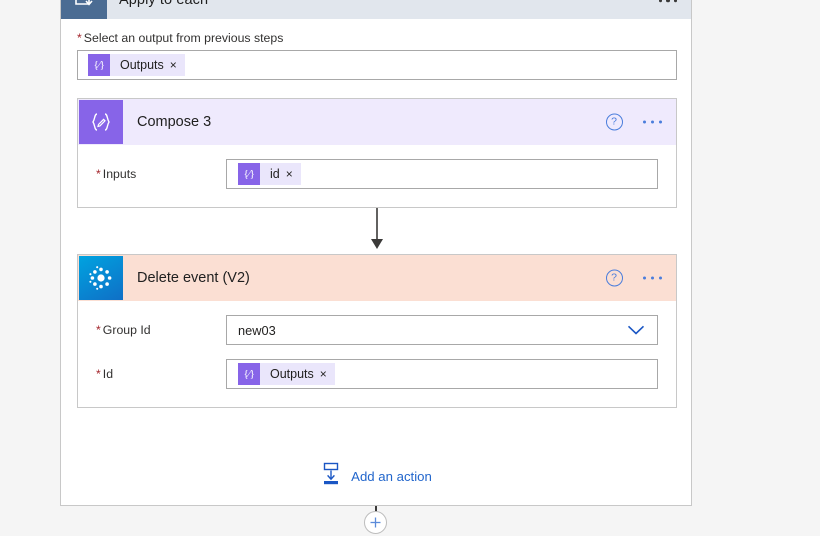 This screenshot has width=820, height=536. I want to click on token-chip-label: id, so click(275, 174).